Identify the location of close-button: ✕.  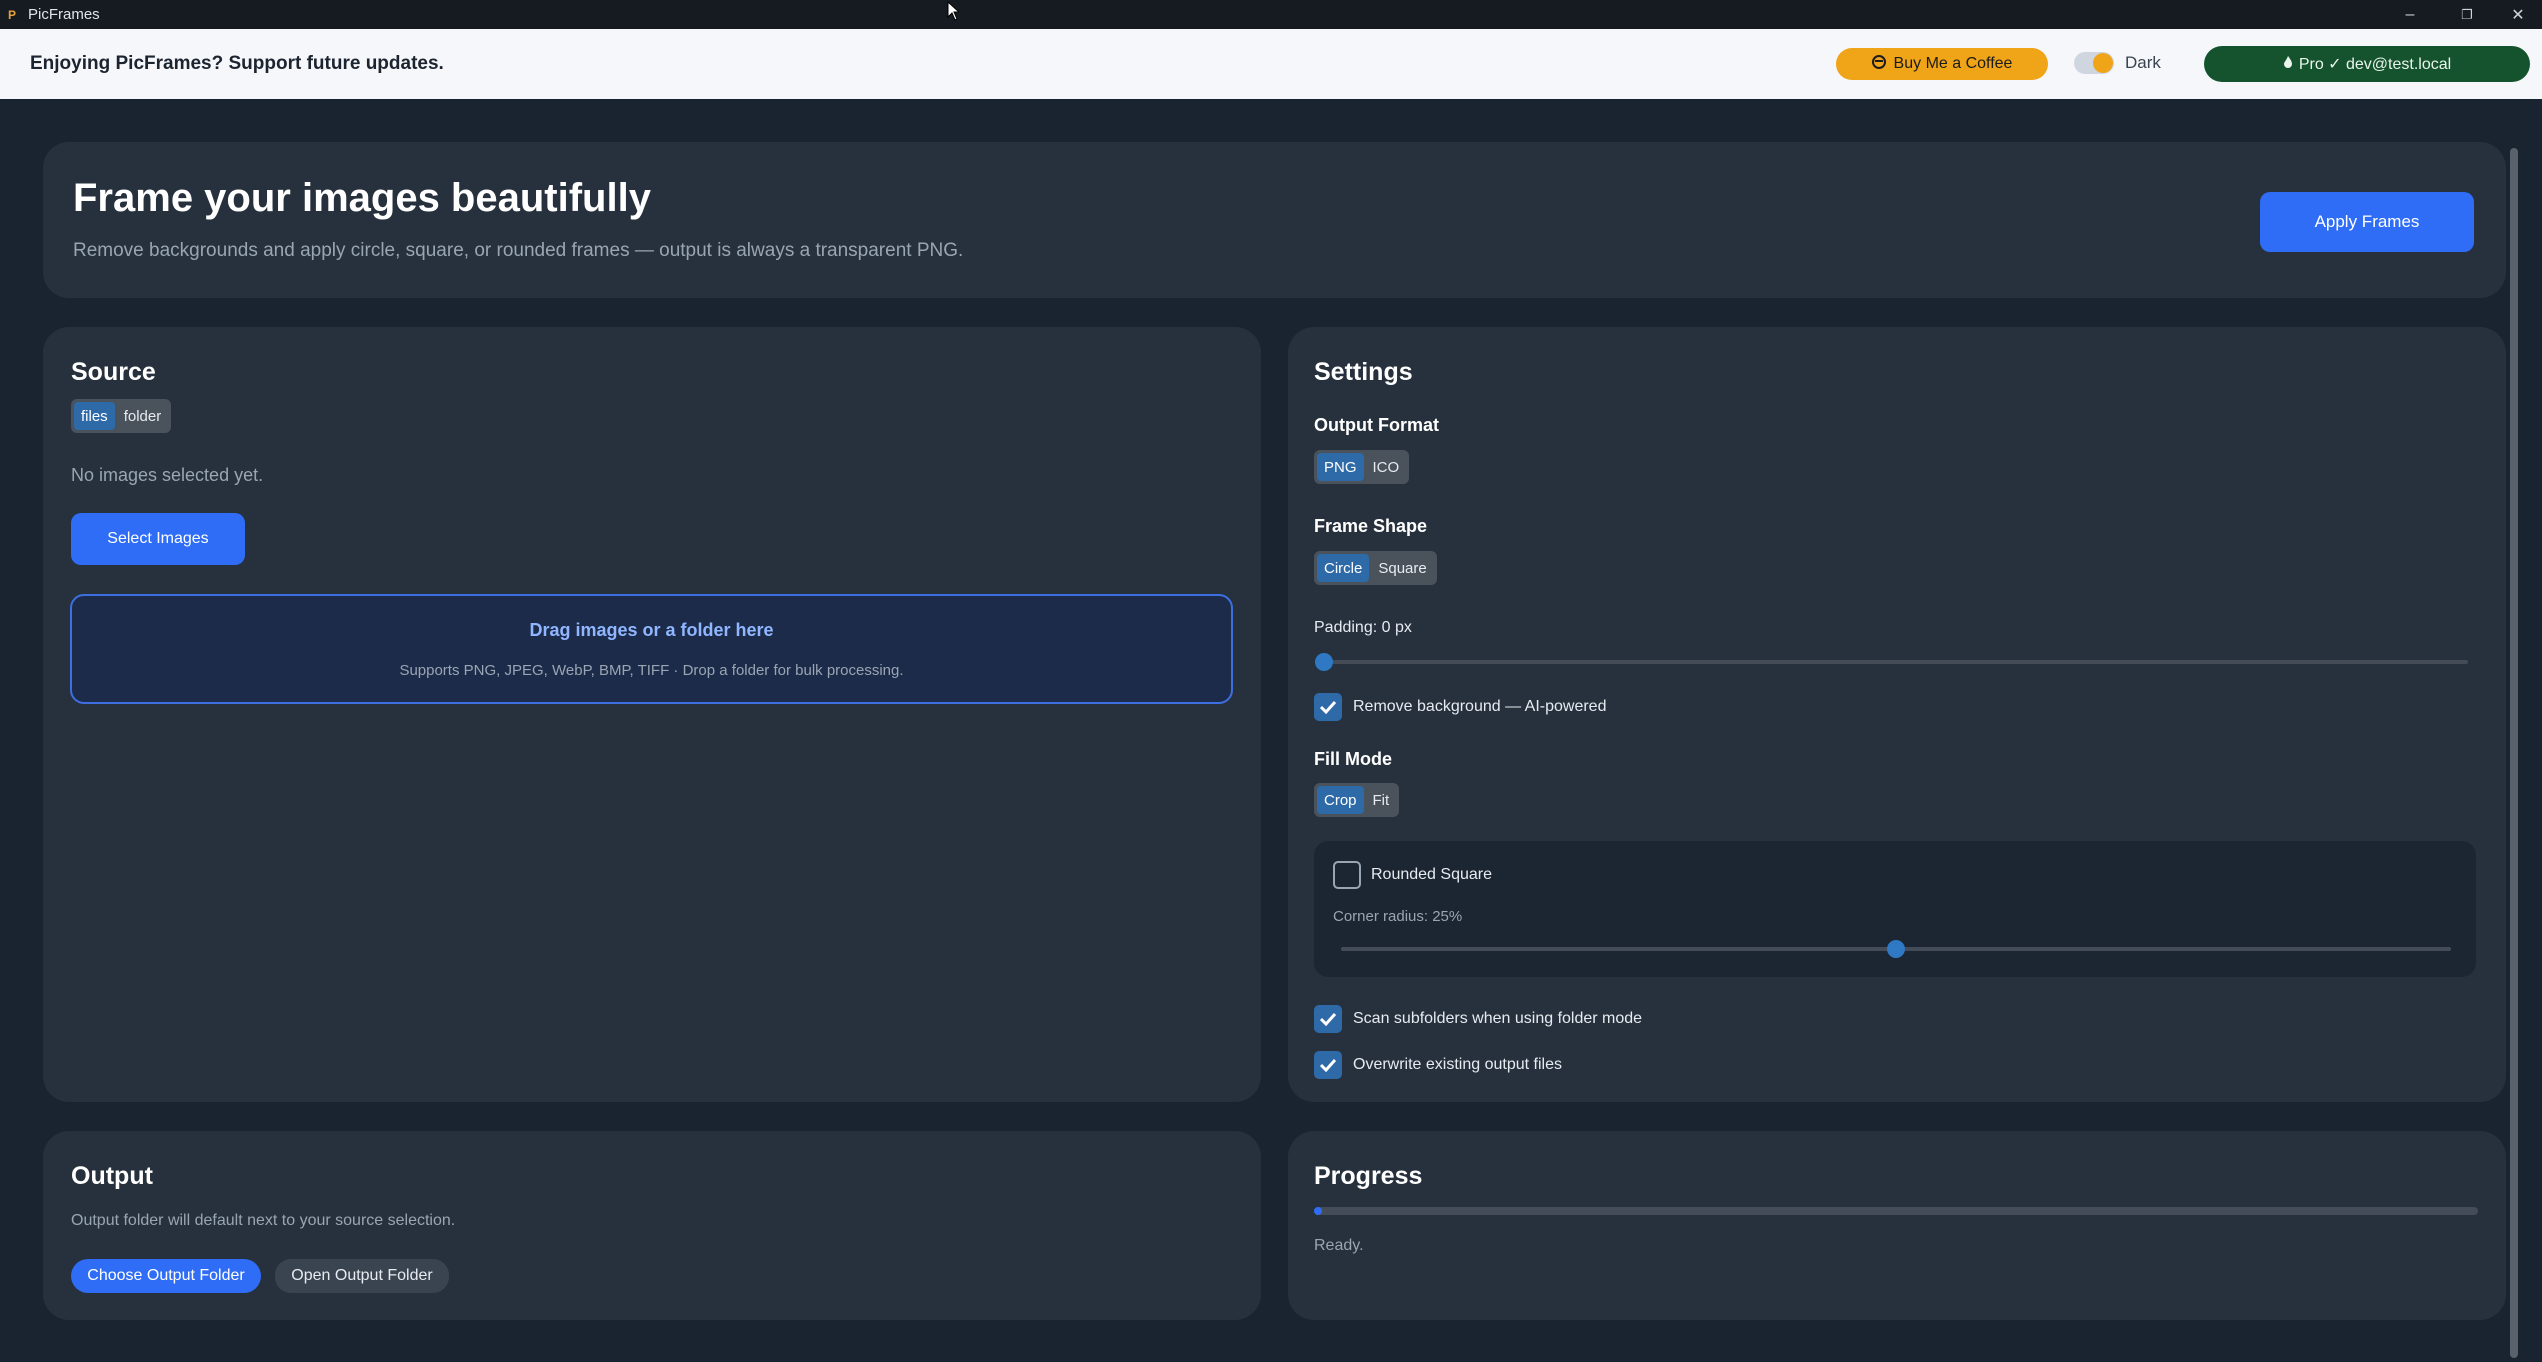
(2518, 14).